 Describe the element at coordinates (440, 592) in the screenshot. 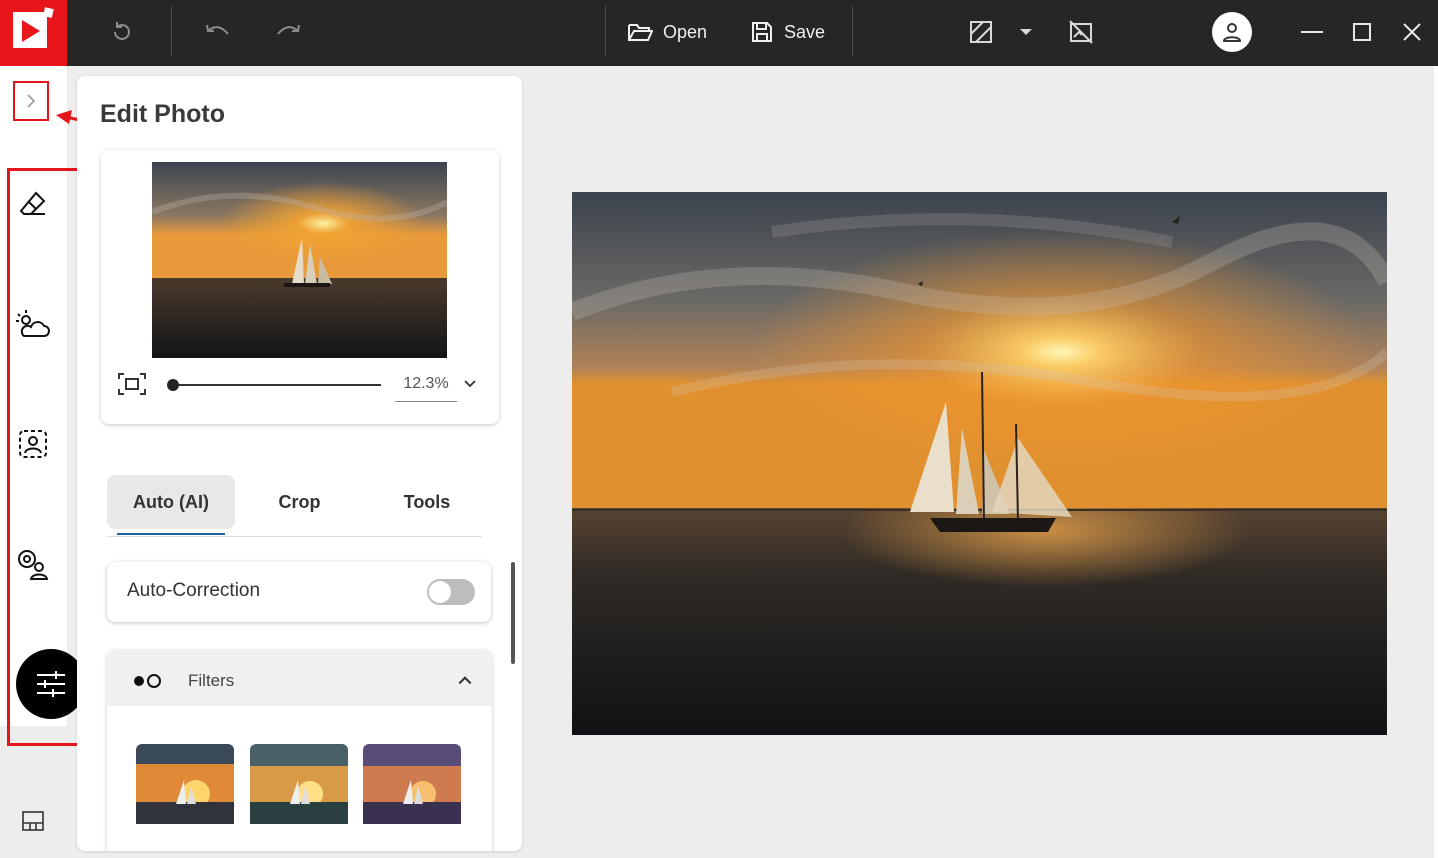

I see `toggle-knob` at that location.